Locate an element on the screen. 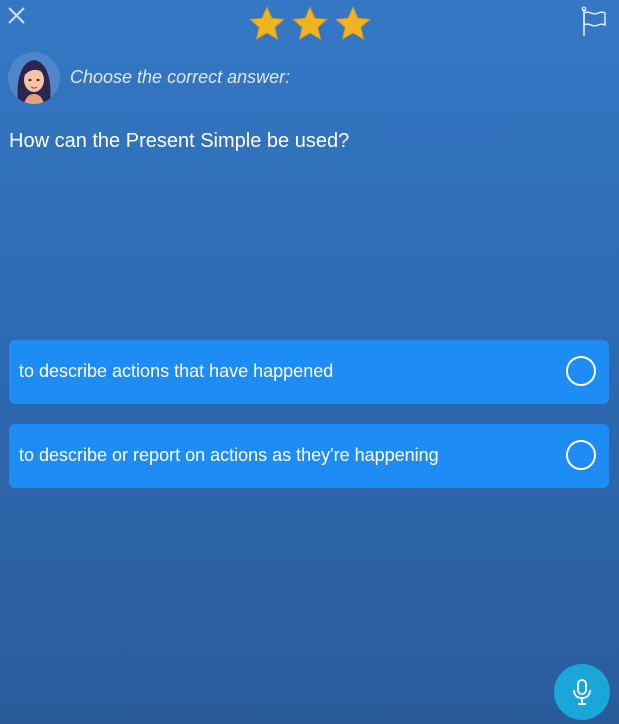 The height and width of the screenshot is (724, 619). answer-option-label: to describe actions that have happened is located at coordinates (176, 371).